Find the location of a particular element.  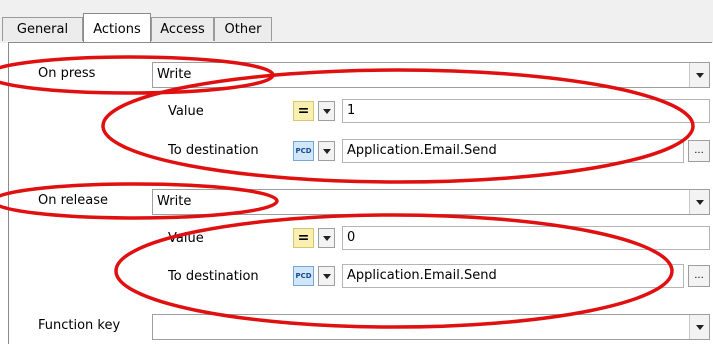

on-release-value-label: Value is located at coordinates (186, 238).